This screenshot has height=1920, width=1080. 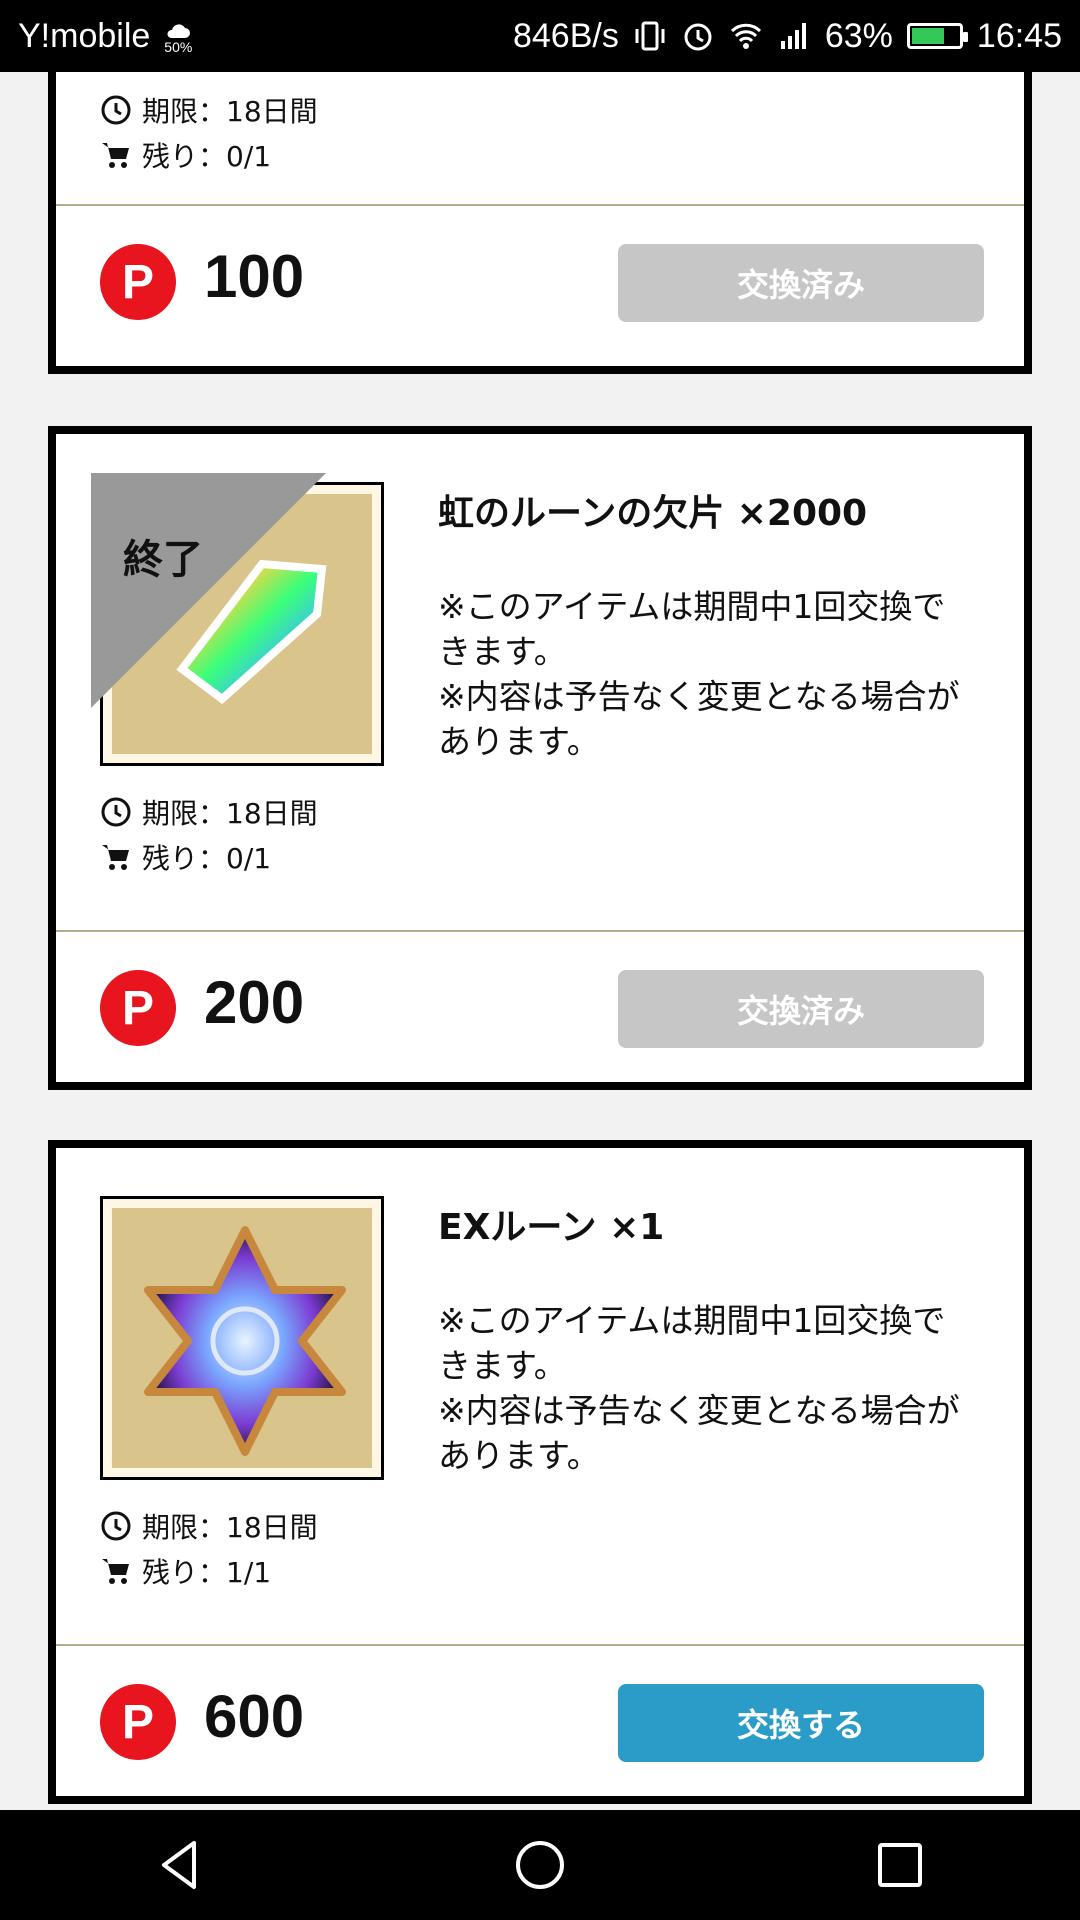 What do you see at coordinates (650, 36) in the screenshot?
I see `vibrate-icon` at bounding box center [650, 36].